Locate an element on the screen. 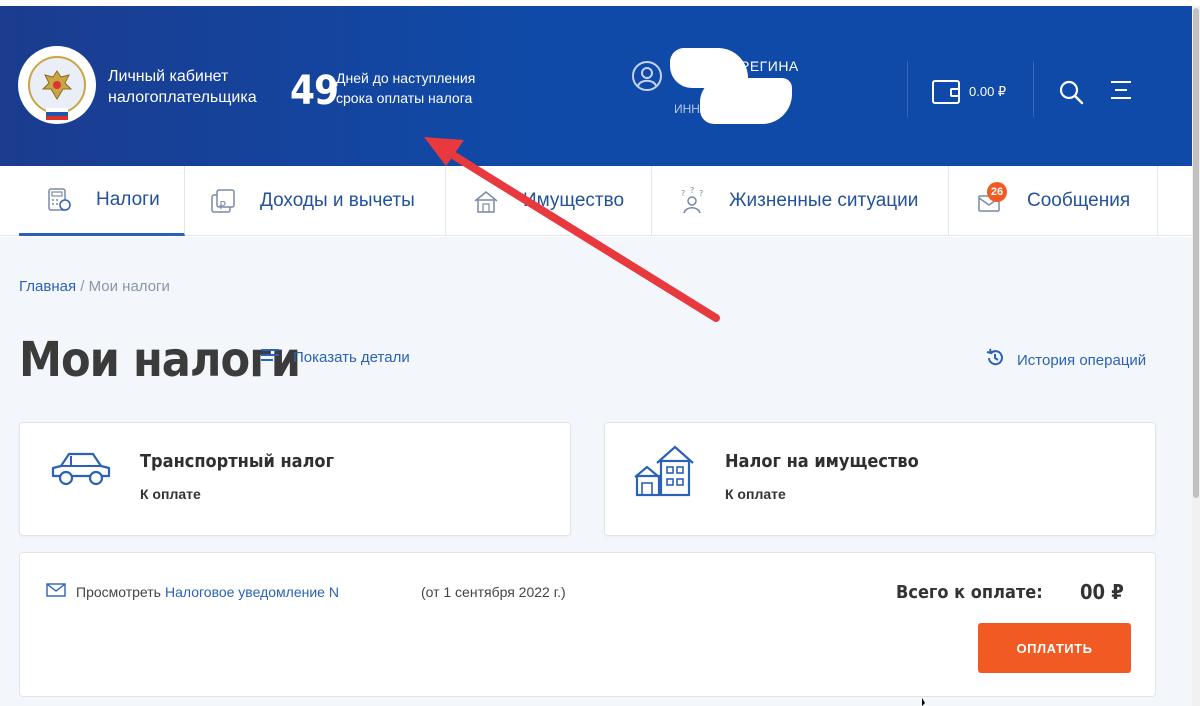 The height and width of the screenshot is (706, 1200). person-question-icon: ??? is located at coordinates (692, 201).